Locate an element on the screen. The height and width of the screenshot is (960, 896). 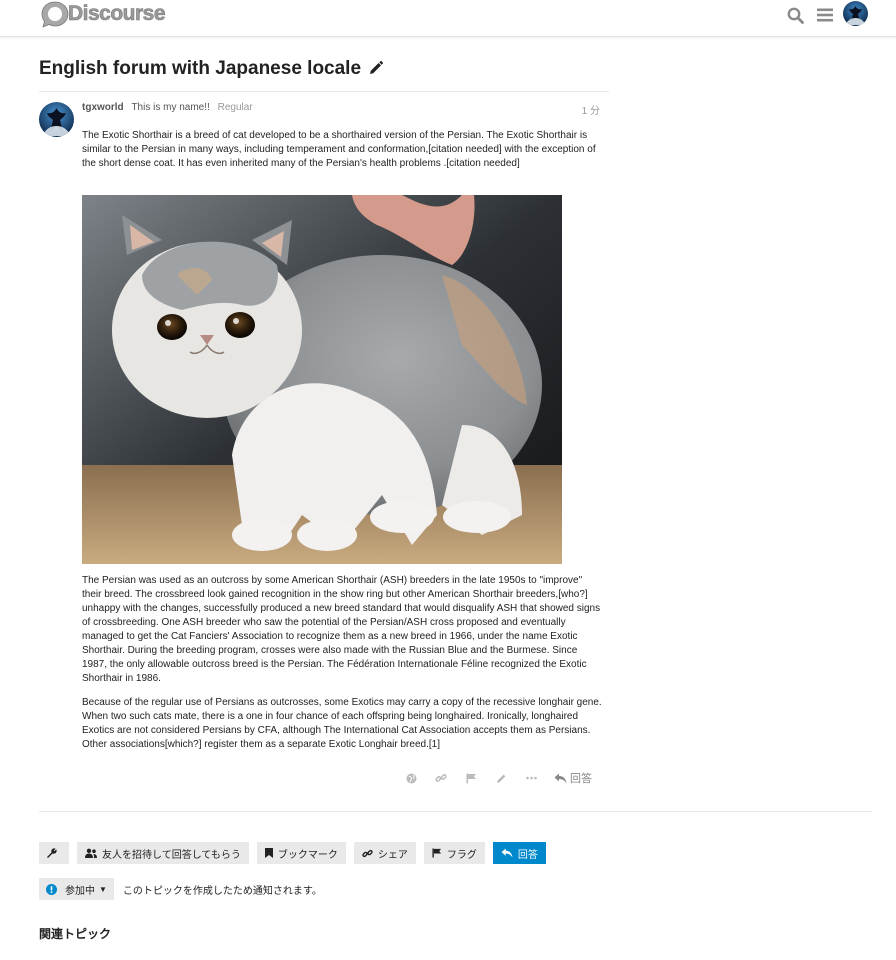
topic-footer-buttons: 友人を招待して回答してもらう ブックマーク シェア フラグ 回答 is located at coordinates (296, 853).